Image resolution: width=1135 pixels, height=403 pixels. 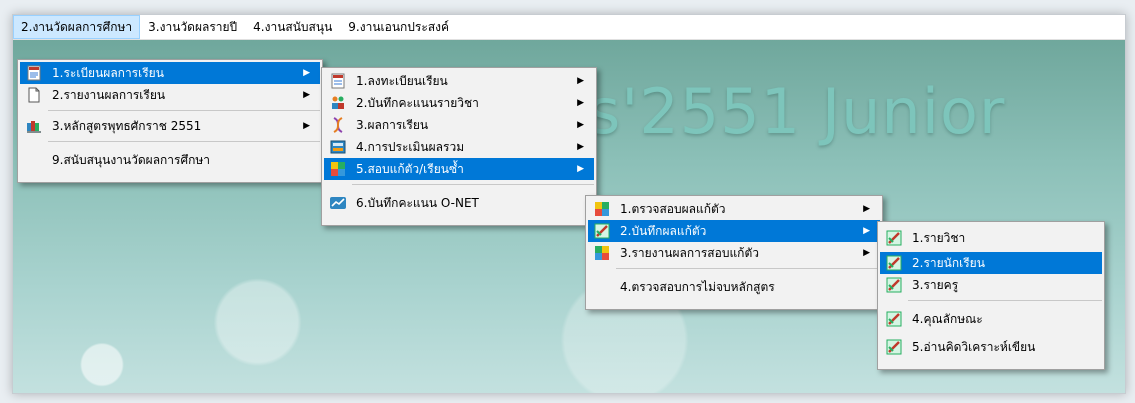 I want to click on menu-item-label: 3.ผลการเรียน, so click(x=392, y=125).